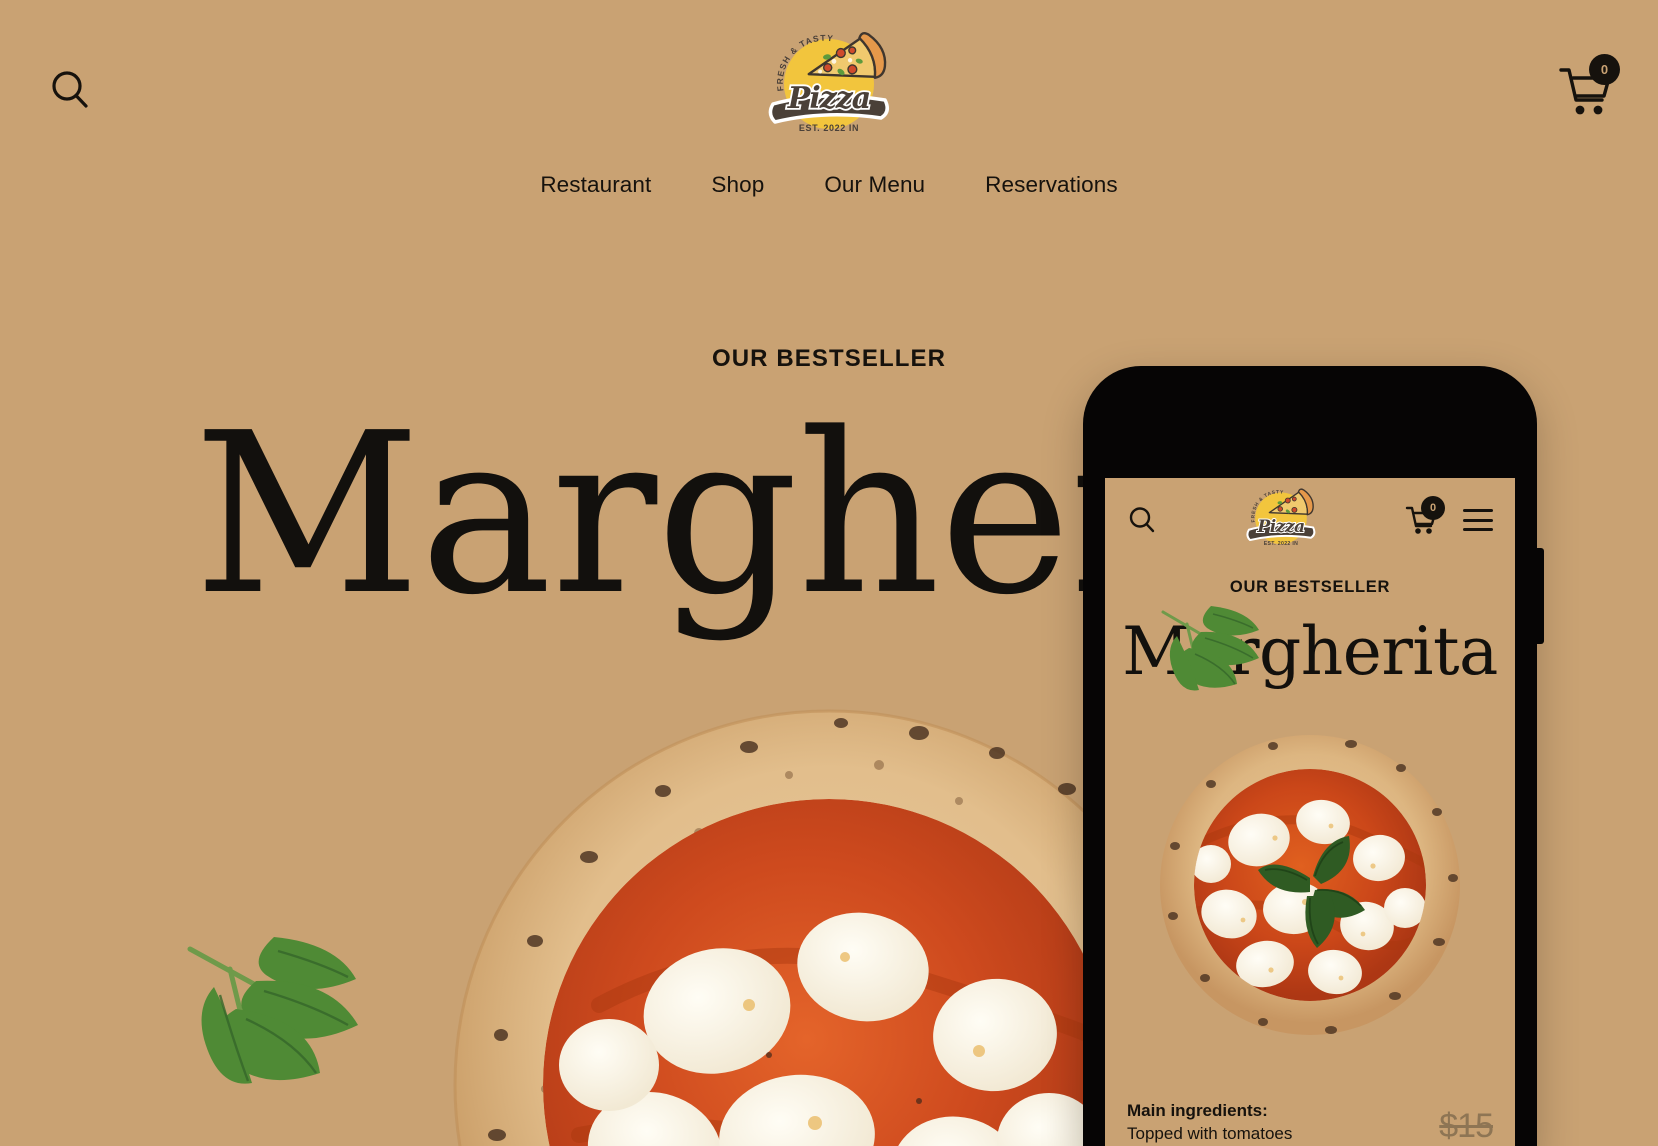 The width and height of the screenshot is (1658, 1146). Describe the element at coordinates (1433, 508) in the screenshot. I see `phone-cart-count-badge: 0` at that location.